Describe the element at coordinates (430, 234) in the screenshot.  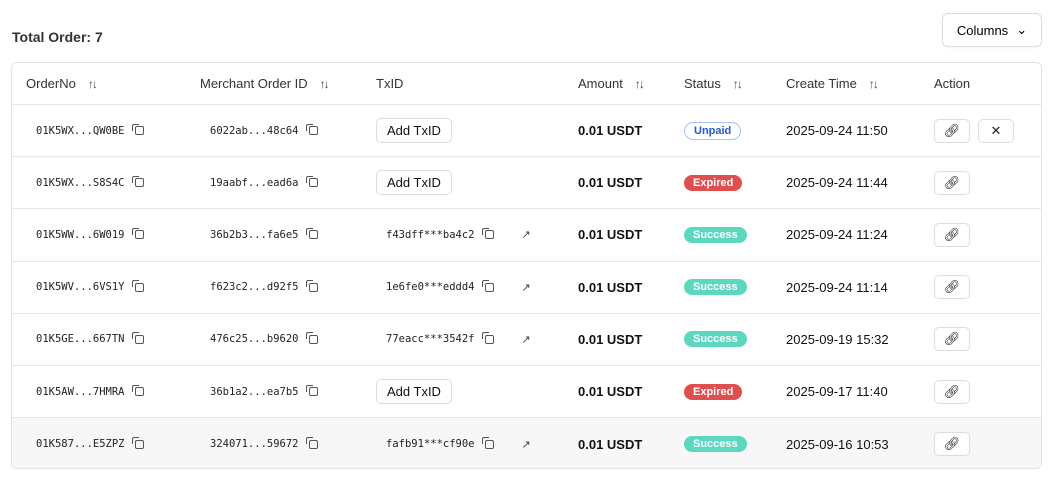
I see `txid: f43dff***ba4c2` at that location.